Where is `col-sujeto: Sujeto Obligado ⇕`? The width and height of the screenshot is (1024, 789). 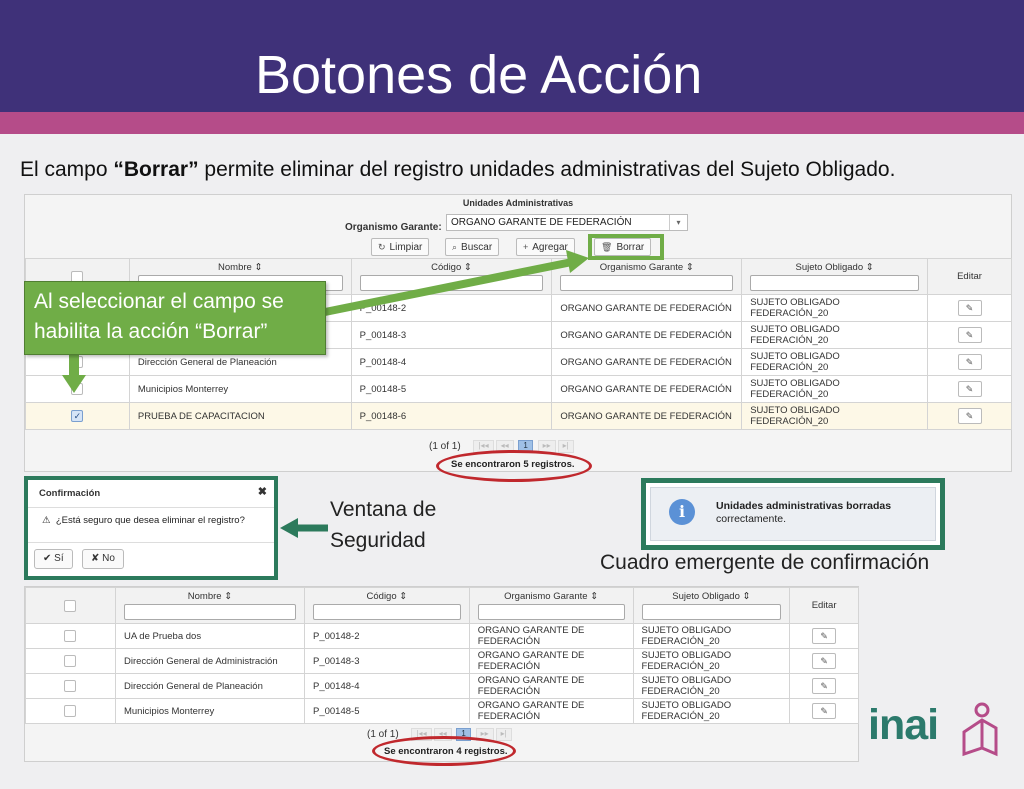 col-sujeto: Sujeto Obligado ⇕ is located at coordinates (711, 605).